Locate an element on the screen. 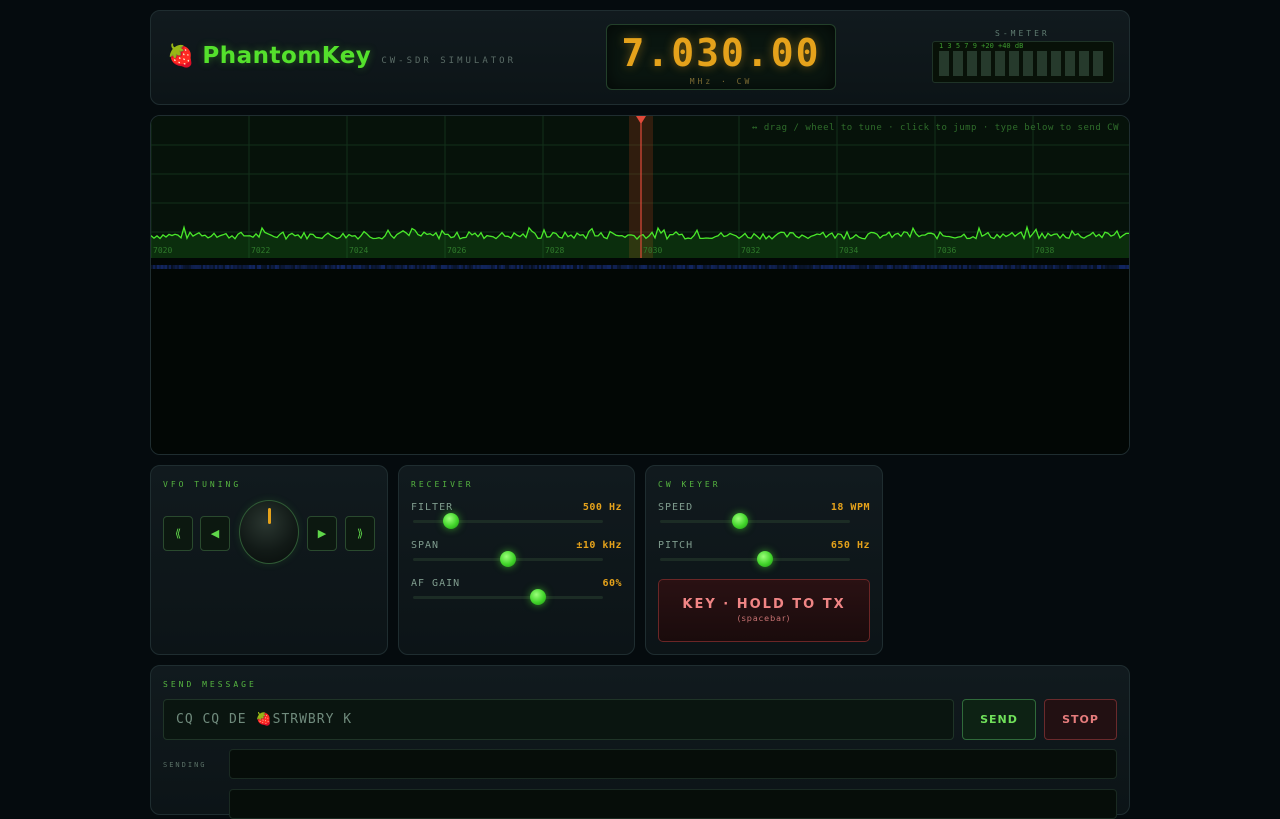  span-slider is located at coordinates (508, 559).